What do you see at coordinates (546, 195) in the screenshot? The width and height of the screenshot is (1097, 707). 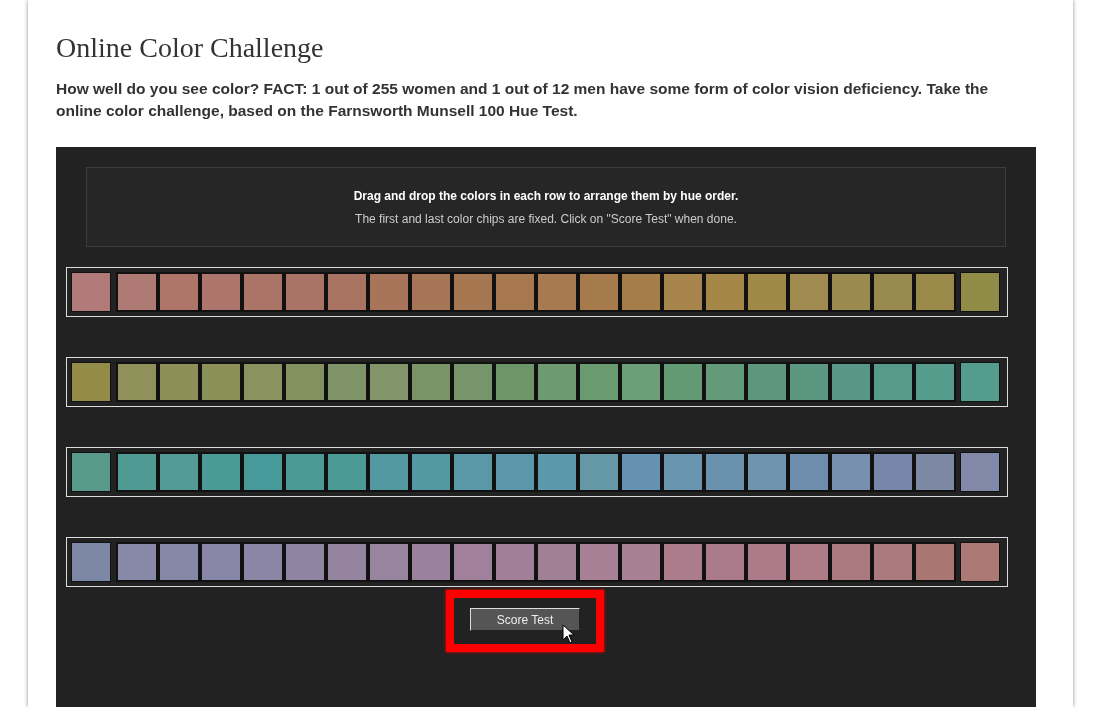 I see `instructions-heading: Drag and drop the colors in each row to arrange them by hue order.` at bounding box center [546, 195].